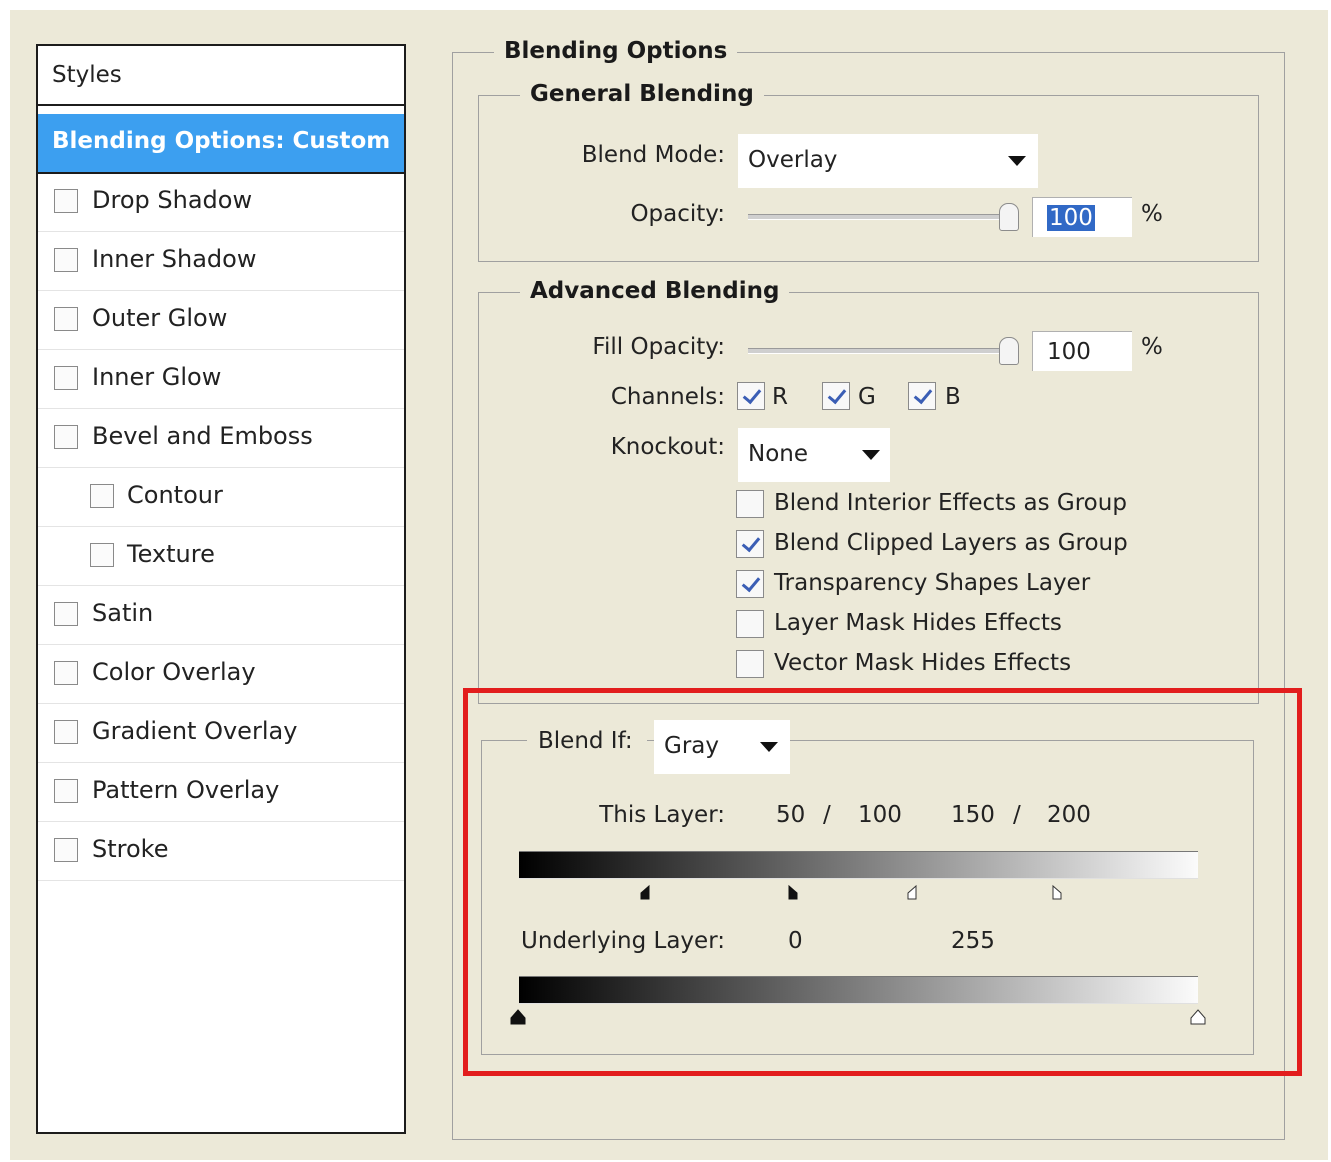  What do you see at coordinates (1009, 351) in the screenshot?
I see `fill-opacity-slider-handle` at bounding box center [1009, 351].